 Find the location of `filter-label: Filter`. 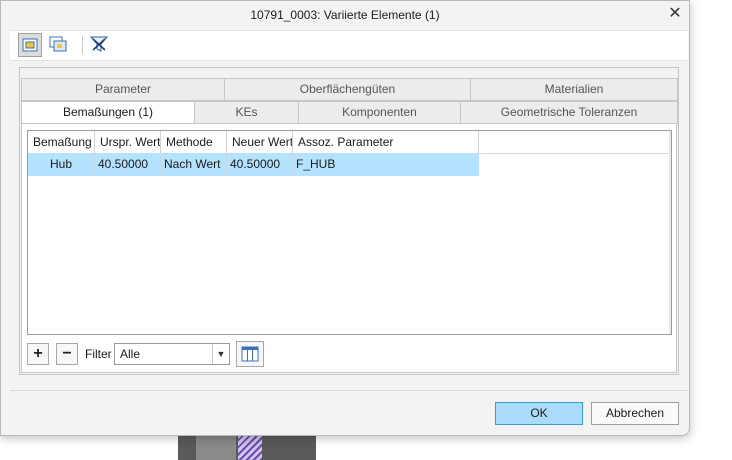

filter-label: Filter is located at coordinates (98, 354).